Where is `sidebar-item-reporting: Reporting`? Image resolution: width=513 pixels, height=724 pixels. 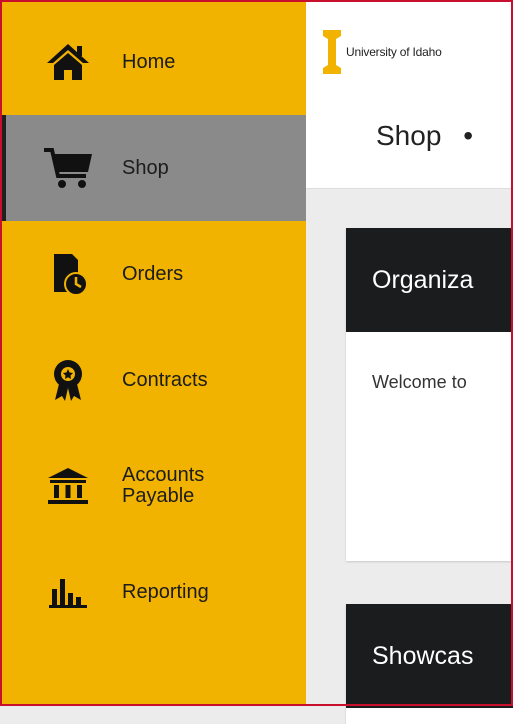 sidebar-item-reporting: Reporting is located at coordinates (153, 592).